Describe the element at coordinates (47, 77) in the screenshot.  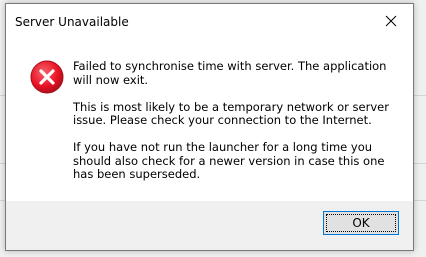
I see `error-icon` at that location.